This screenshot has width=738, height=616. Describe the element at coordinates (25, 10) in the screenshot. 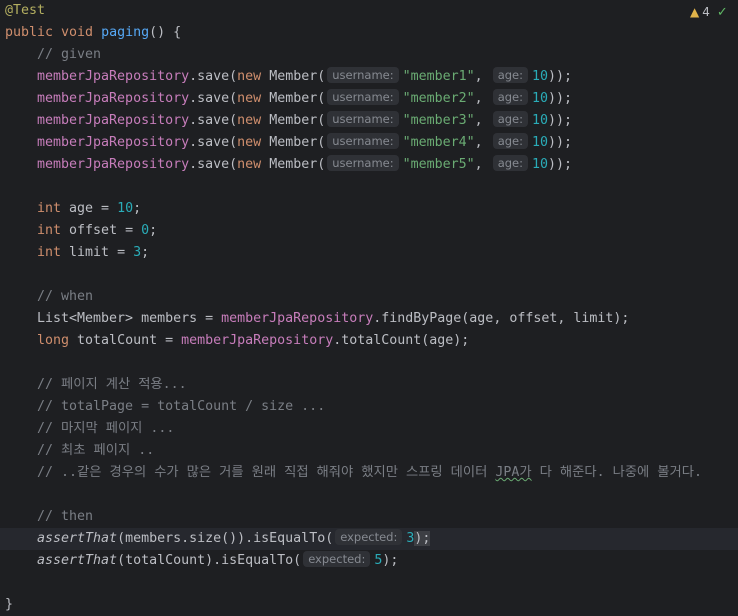

I see `annotation-line: @Test` at that location.